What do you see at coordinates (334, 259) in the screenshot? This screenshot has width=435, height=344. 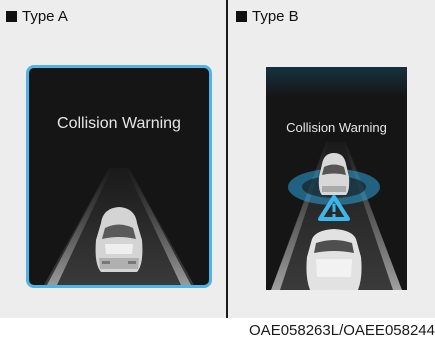 I see `own-vehicle-icon` at bounding box center [334, 259].